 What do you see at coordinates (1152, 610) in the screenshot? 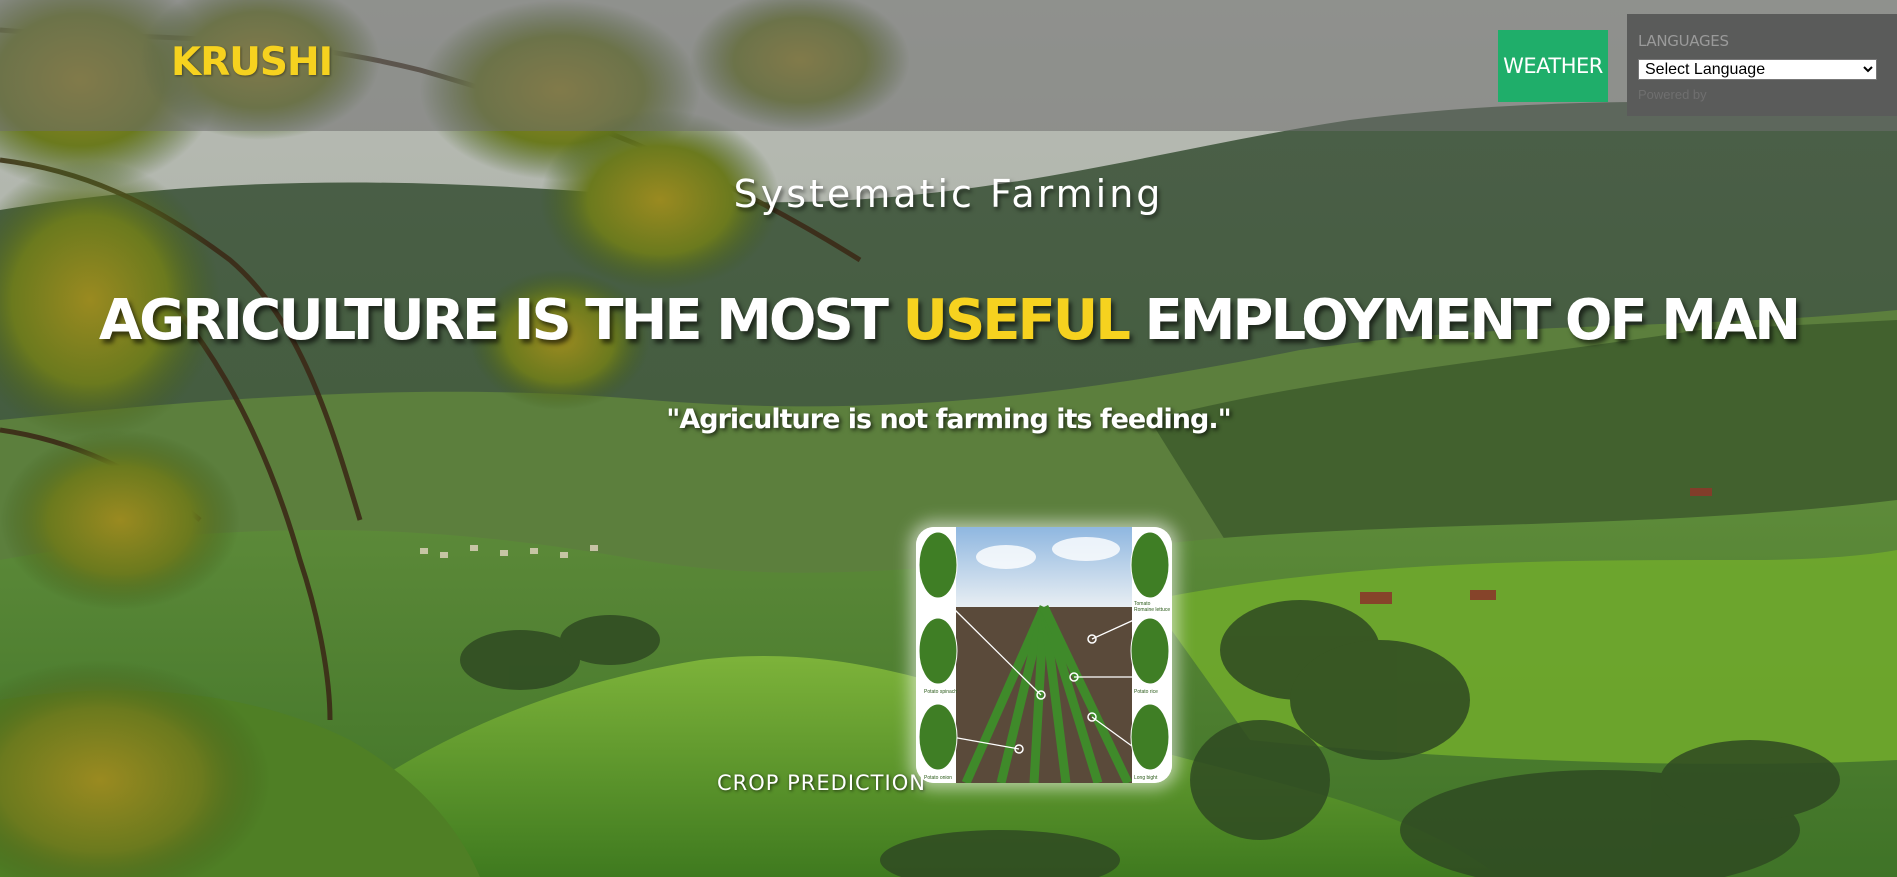
I see `crop-tag-4: Romaine lettuce` at bounding box center [1152, 610].